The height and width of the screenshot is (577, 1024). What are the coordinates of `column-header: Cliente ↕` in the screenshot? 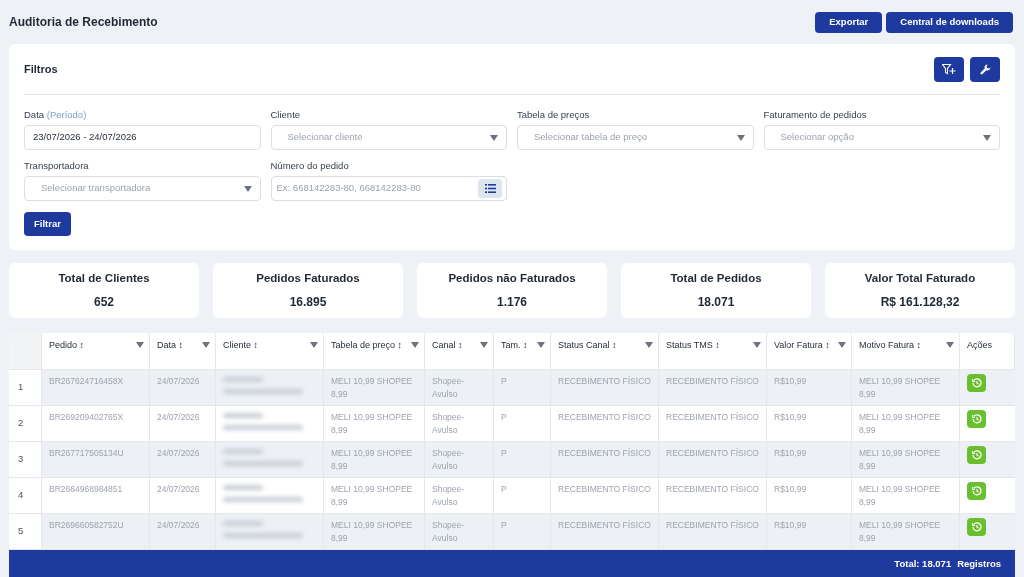 It's located at (240, 345).